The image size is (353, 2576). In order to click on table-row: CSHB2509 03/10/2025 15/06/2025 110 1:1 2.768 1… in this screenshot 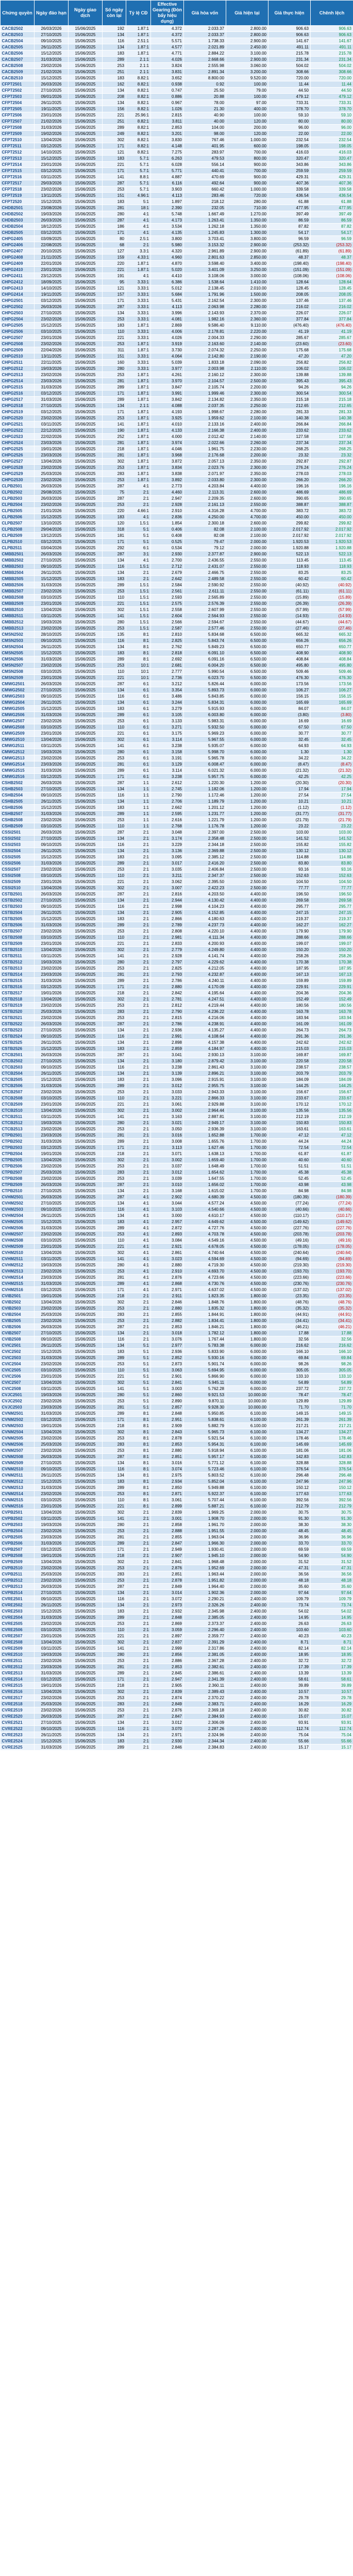, I will do `click(176, 826)`.